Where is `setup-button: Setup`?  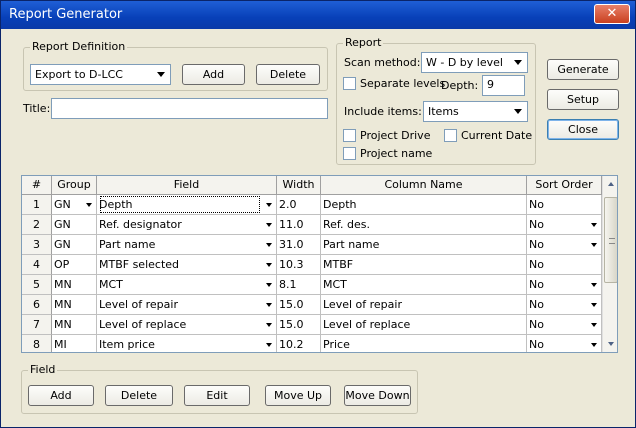
setup-button: Setup is located at coordinates (583, 99).